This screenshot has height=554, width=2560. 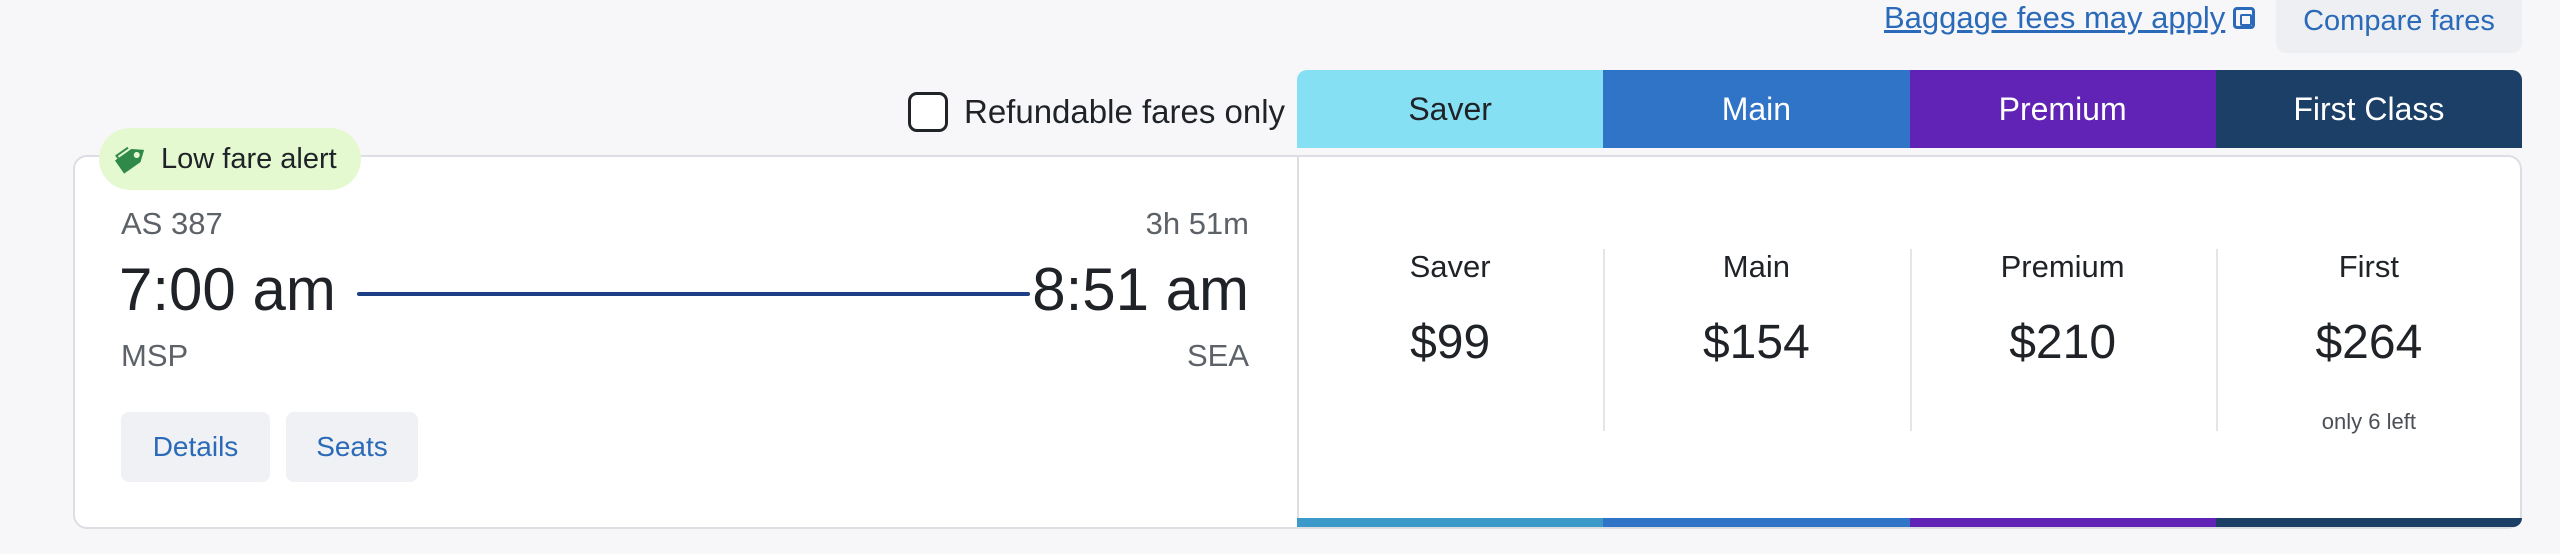 I want to click on seats-button: Seats, so click(x=352, y=447).